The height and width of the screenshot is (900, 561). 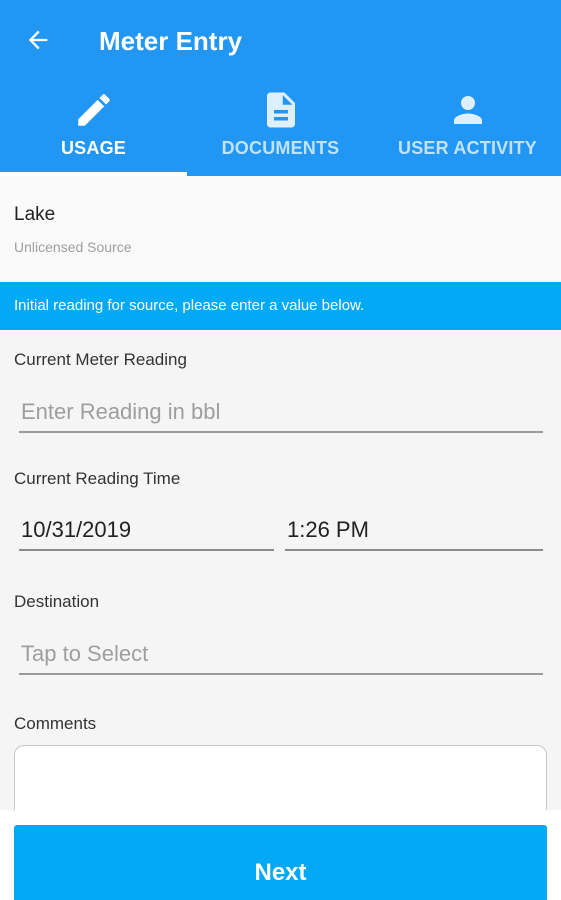 What do you see at coordinates (281, 657) in the screenshot?
I see `destination-select: Tap to Select` at bounding box center [281, 657].